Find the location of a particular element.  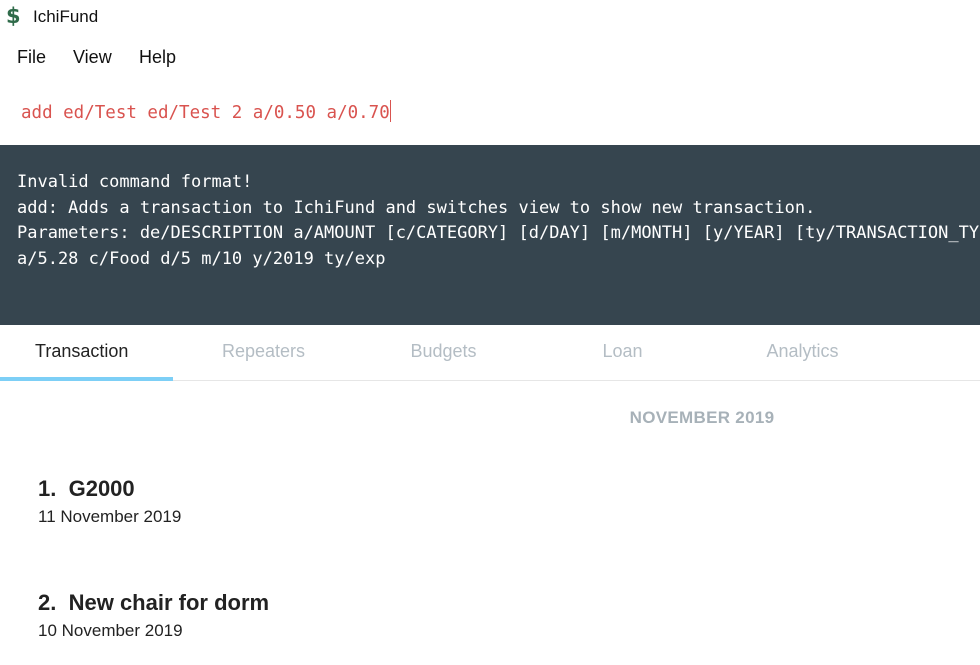

dollar-sign-icon: $ is located at coordinates (13, 16).